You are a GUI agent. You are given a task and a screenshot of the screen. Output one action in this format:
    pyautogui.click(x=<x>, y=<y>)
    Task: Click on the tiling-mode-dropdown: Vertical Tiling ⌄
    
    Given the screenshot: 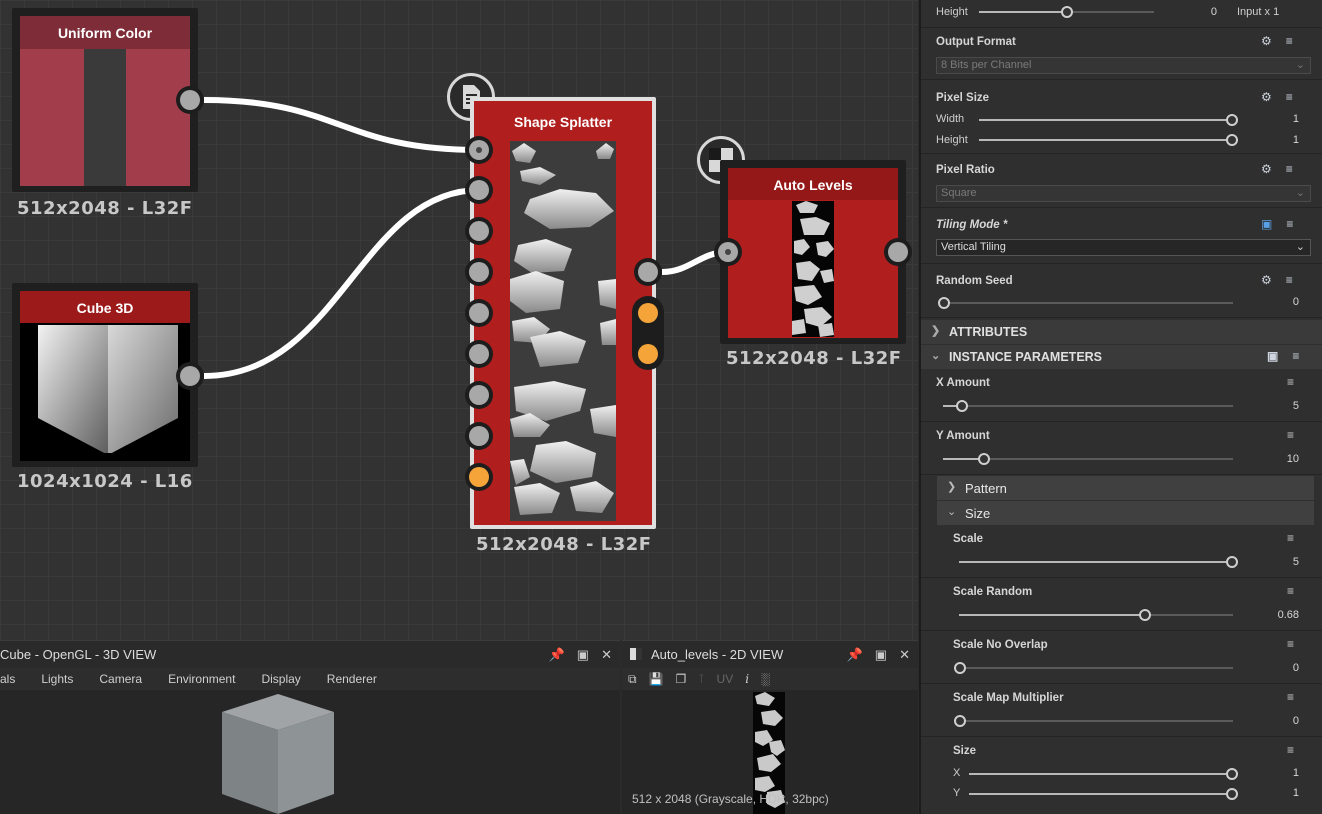 What is the action you would take?
    pyautogui.click(x=1123, y=247)
    